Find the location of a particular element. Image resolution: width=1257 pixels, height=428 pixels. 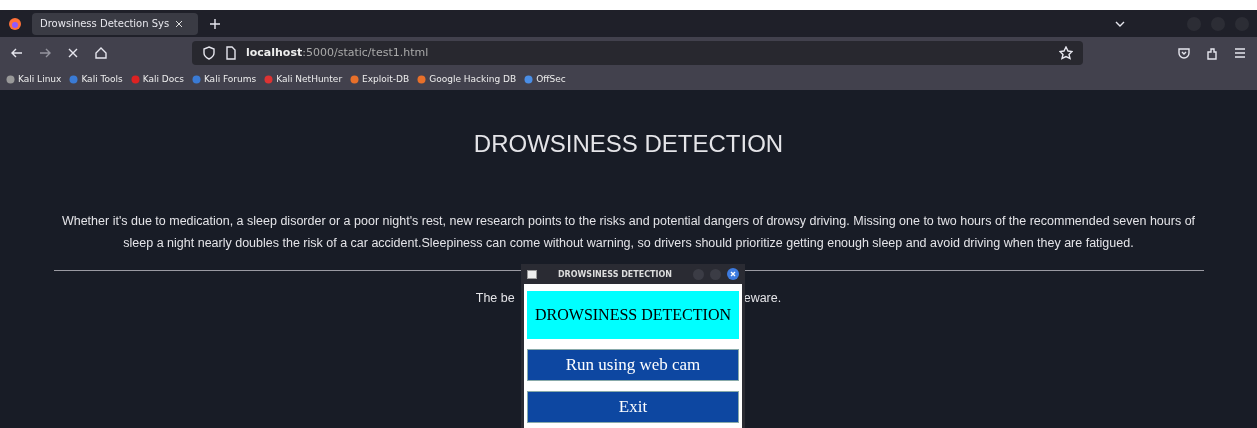

bookmark-link: Google Hacking DB is located at coordinates (467, 79).